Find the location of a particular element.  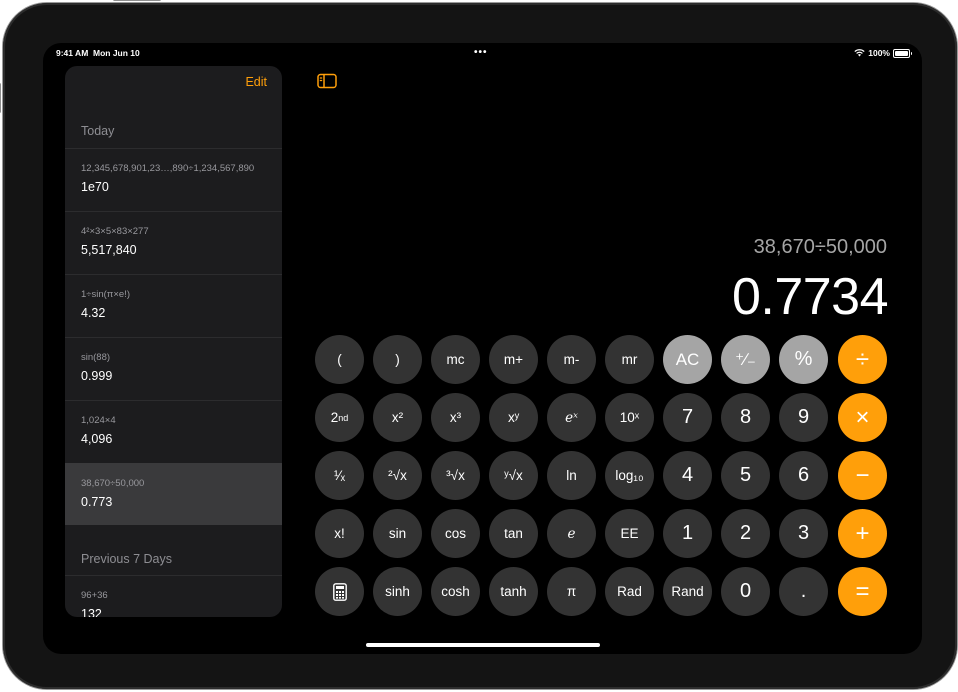

history-item: 1÷sin(π×e!) 4.32 is located at coordinates (173, 305).